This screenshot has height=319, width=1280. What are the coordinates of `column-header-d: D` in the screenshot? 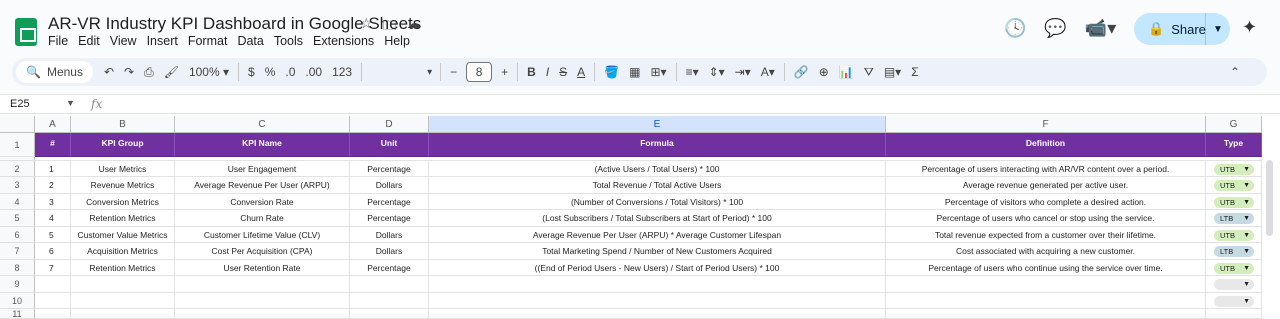 It's located at (389, 124).